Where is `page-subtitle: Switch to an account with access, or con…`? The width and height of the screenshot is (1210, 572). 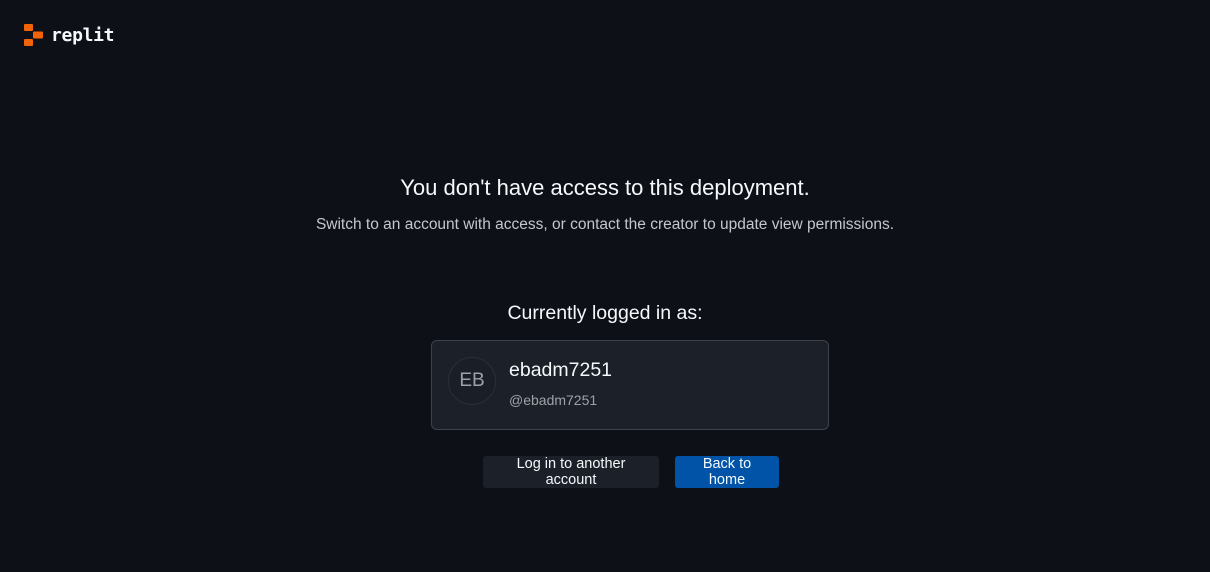 page-subtitle: Switch to an account with access, or con… is located at coordinates (605, 224).